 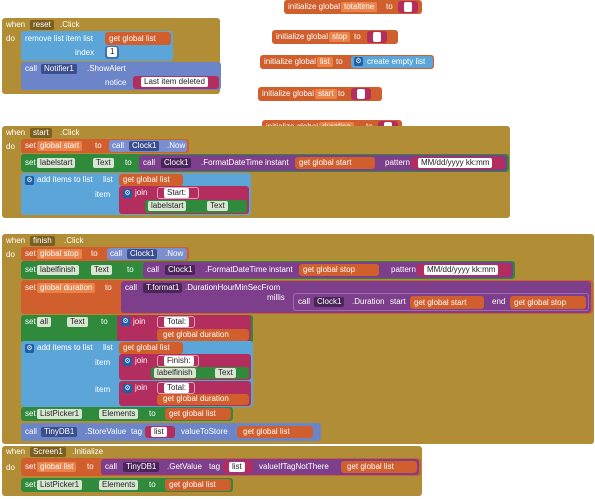 I want to click on labelfinish-text-getter: labelfinish Text, so click(x=200, y=373).